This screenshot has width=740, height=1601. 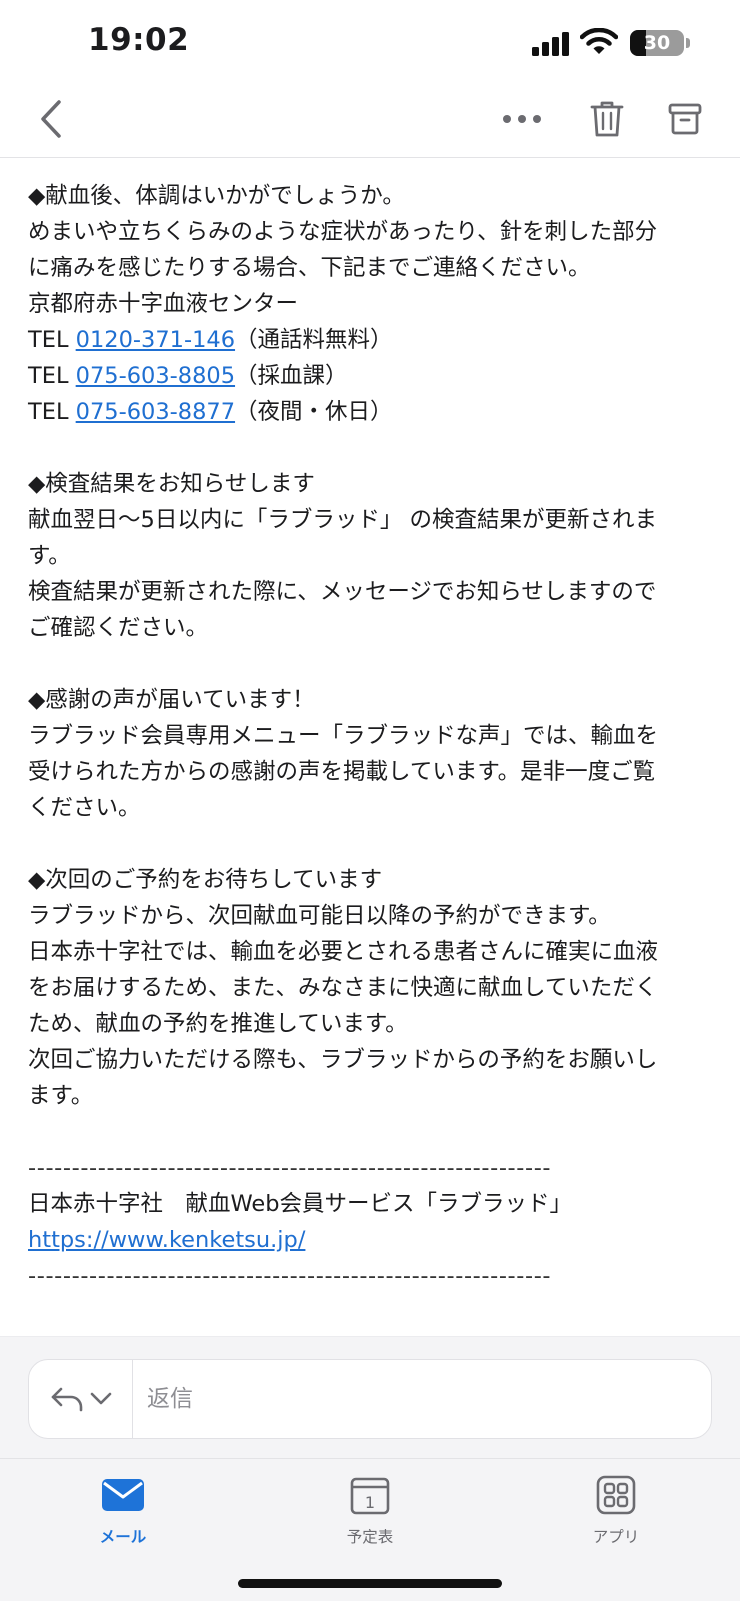 I want to click on tel-line: TEL 075-603-8877（夜間・休日）, so click(x=373, y=412).